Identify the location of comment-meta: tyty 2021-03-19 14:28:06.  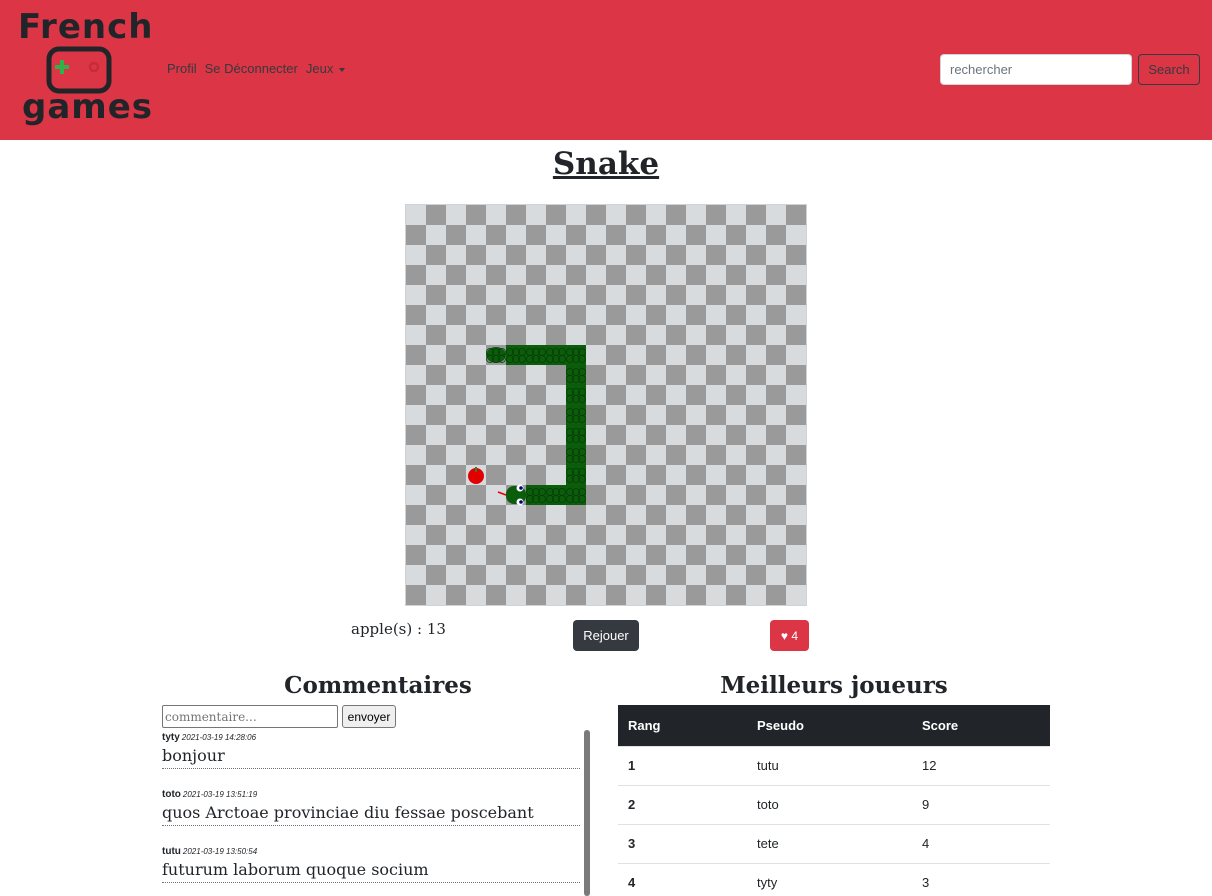
(371, 738).